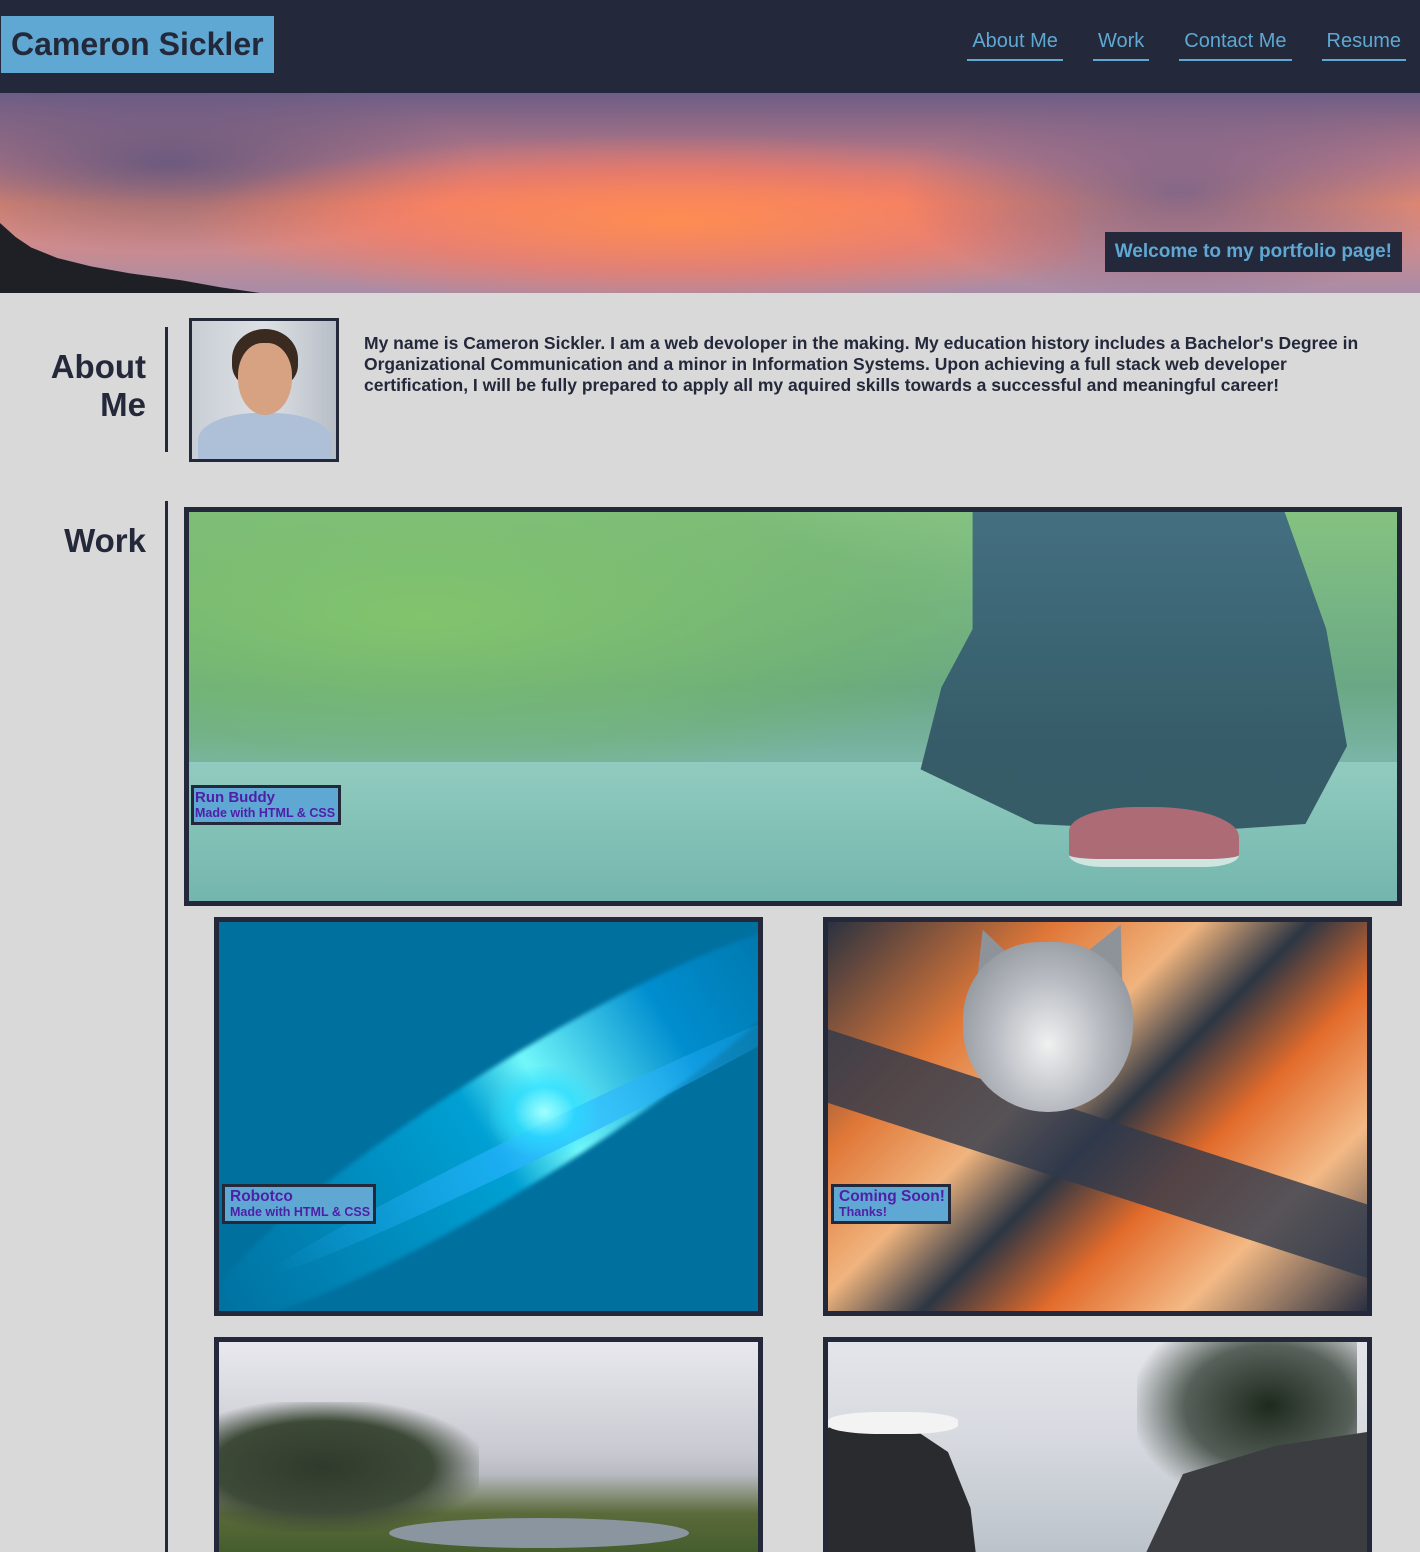  I want to click on welcome-message: Welcome to my portfolio page!, so click(1253, 252).